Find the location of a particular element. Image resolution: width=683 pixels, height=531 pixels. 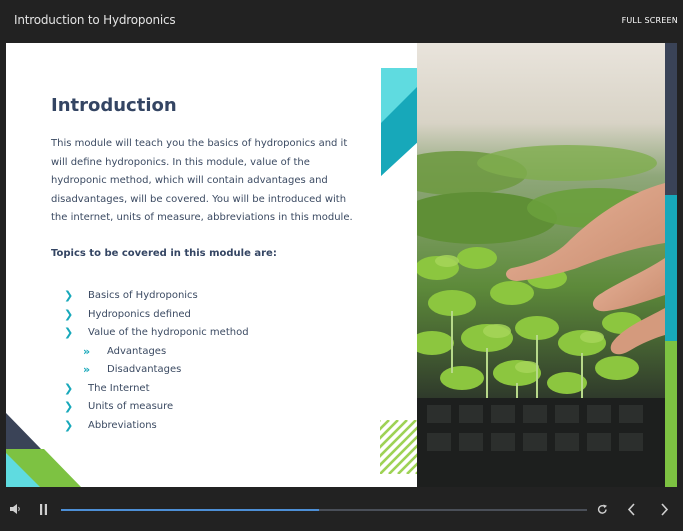

topic-label: Units of measure is located at coordinates (131, 406).